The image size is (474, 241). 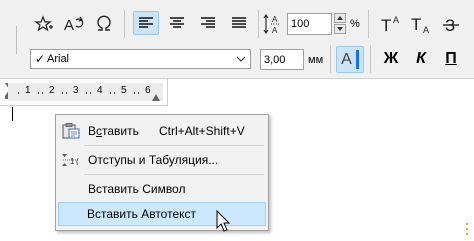 I want to click on strikethrough-icon: З, so click(x=451, y=24).